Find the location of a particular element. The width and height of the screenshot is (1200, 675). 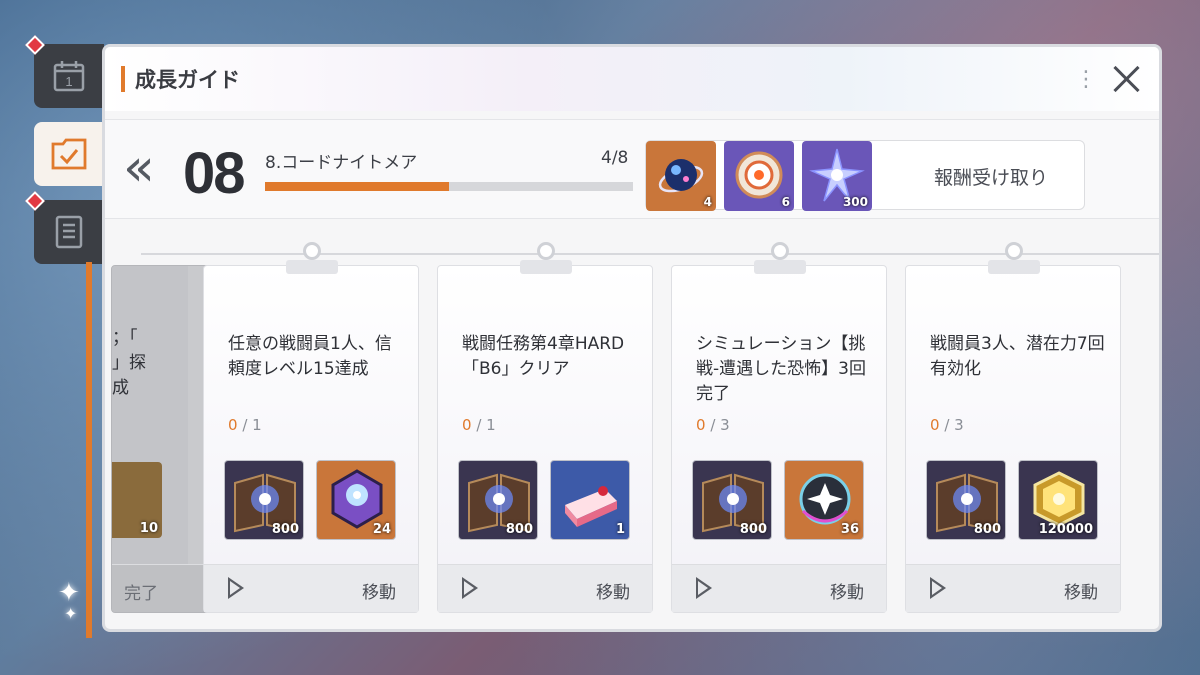

reward-item: 24 is located at coordinates (356, 500).